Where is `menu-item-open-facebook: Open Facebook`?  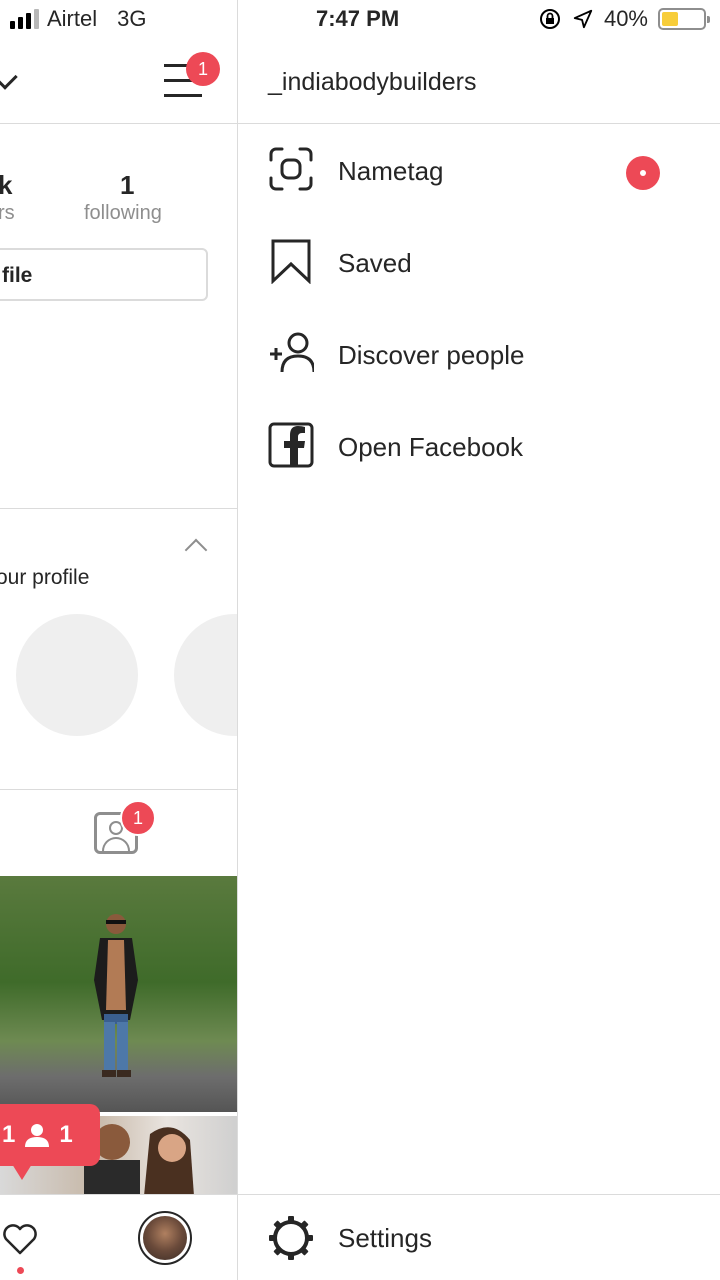
menu-item-open-facebook: Open Facebook is located at coordinates (479, 446).